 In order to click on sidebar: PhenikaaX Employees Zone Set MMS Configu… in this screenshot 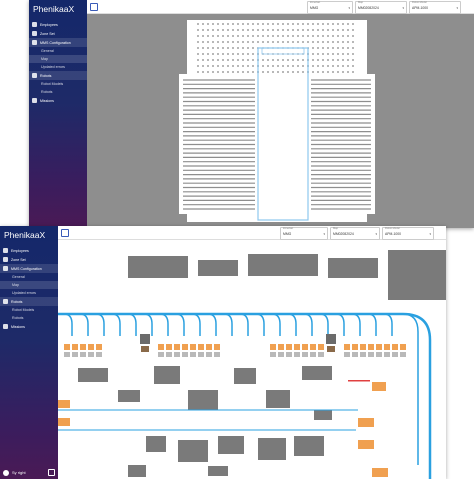, I will do `click(58, 114)`.